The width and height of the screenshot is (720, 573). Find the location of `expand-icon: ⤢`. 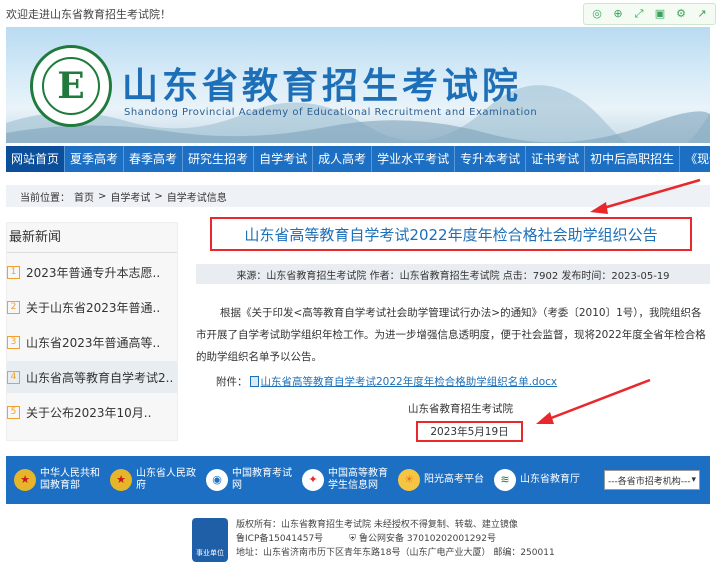

expand-icon: ⤢ is located at coordinates (639, 14).